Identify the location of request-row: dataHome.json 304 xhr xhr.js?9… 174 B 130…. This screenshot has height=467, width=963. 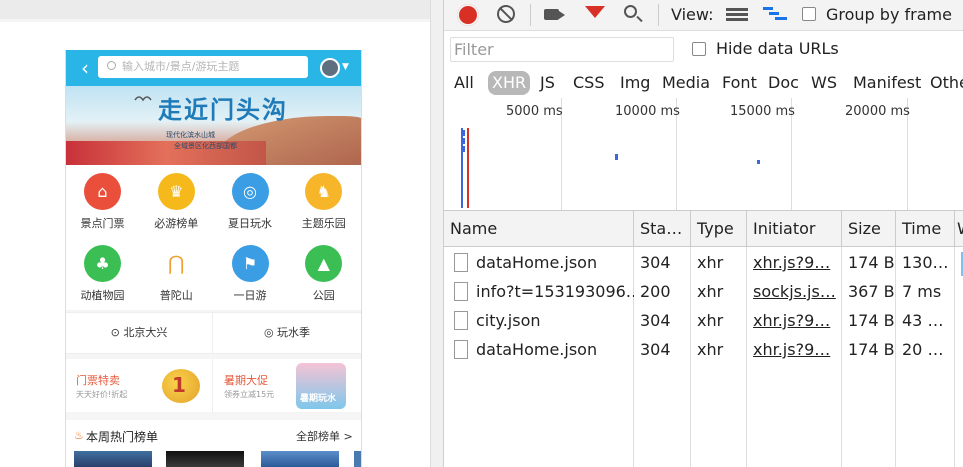
(703, 262).